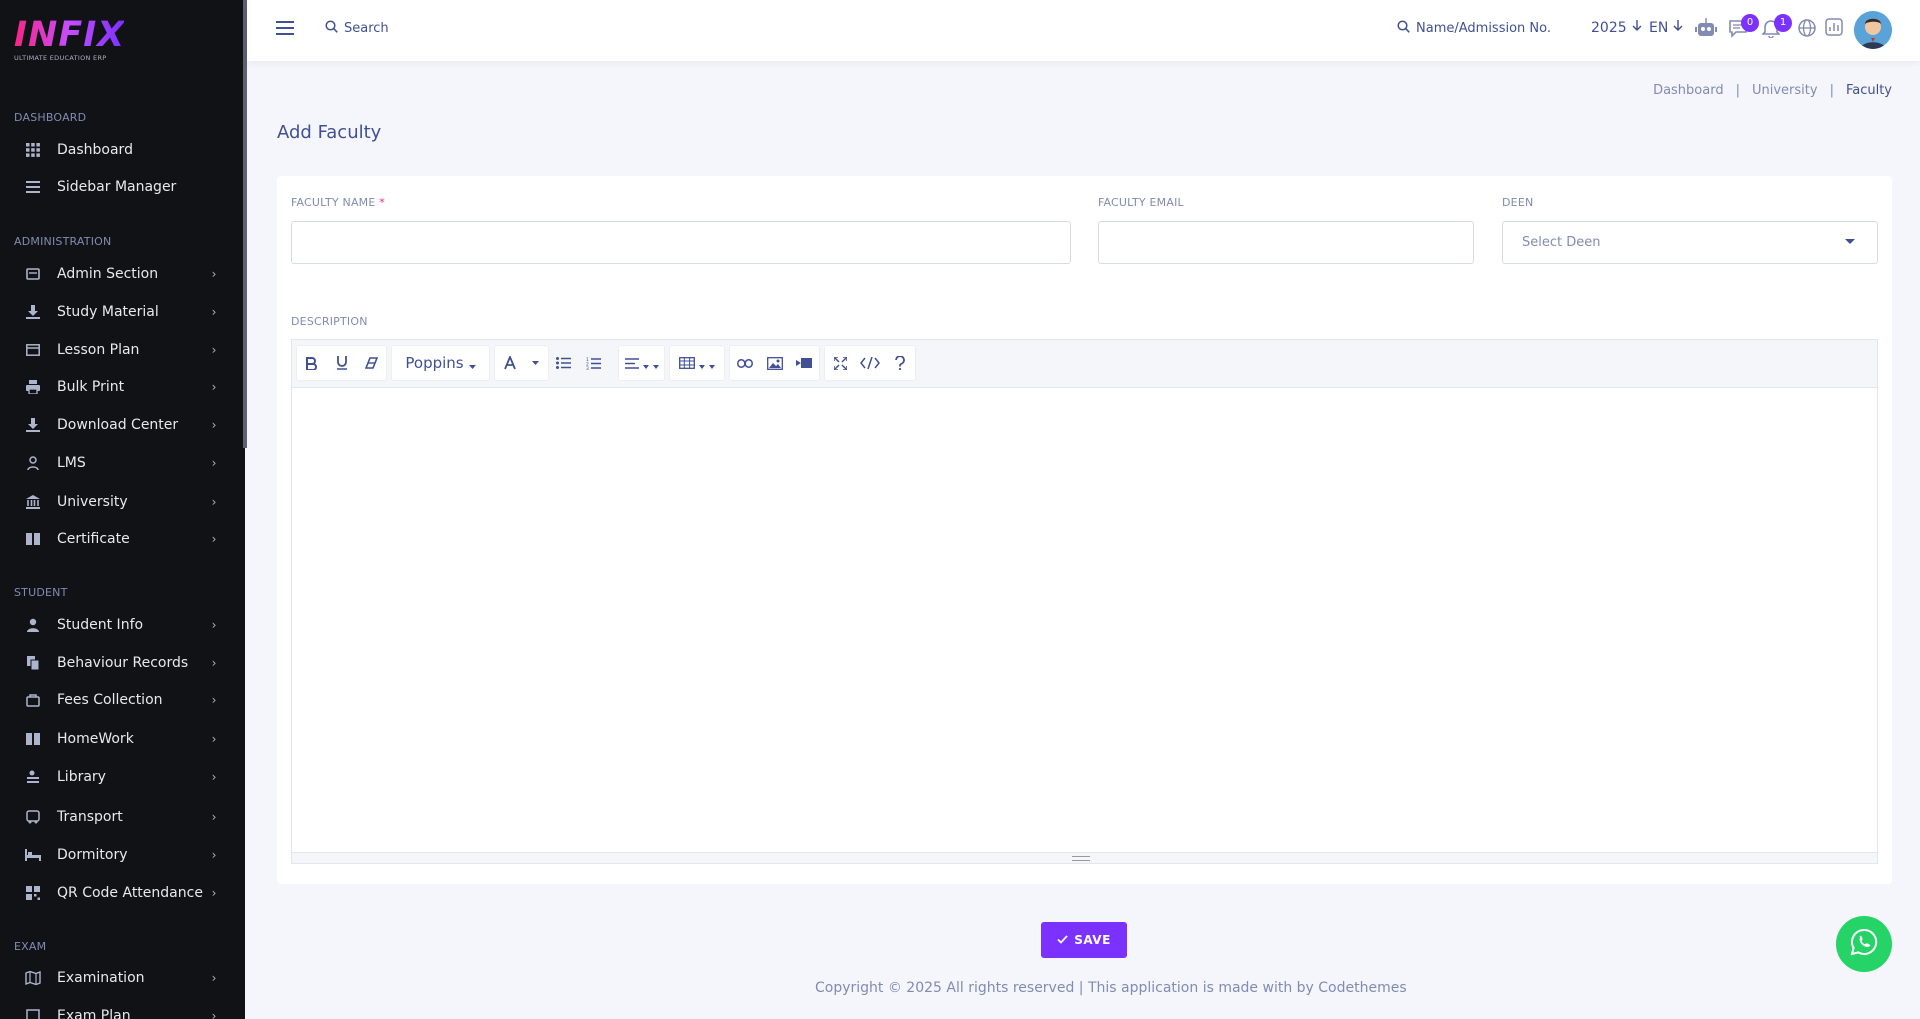 This screenshot has width=1920, height=1019. What do you see at coordinates (95, 150) in the screenshot?
I see `sidebar-item-label: Dashboard` at bounding box center [95, 150].